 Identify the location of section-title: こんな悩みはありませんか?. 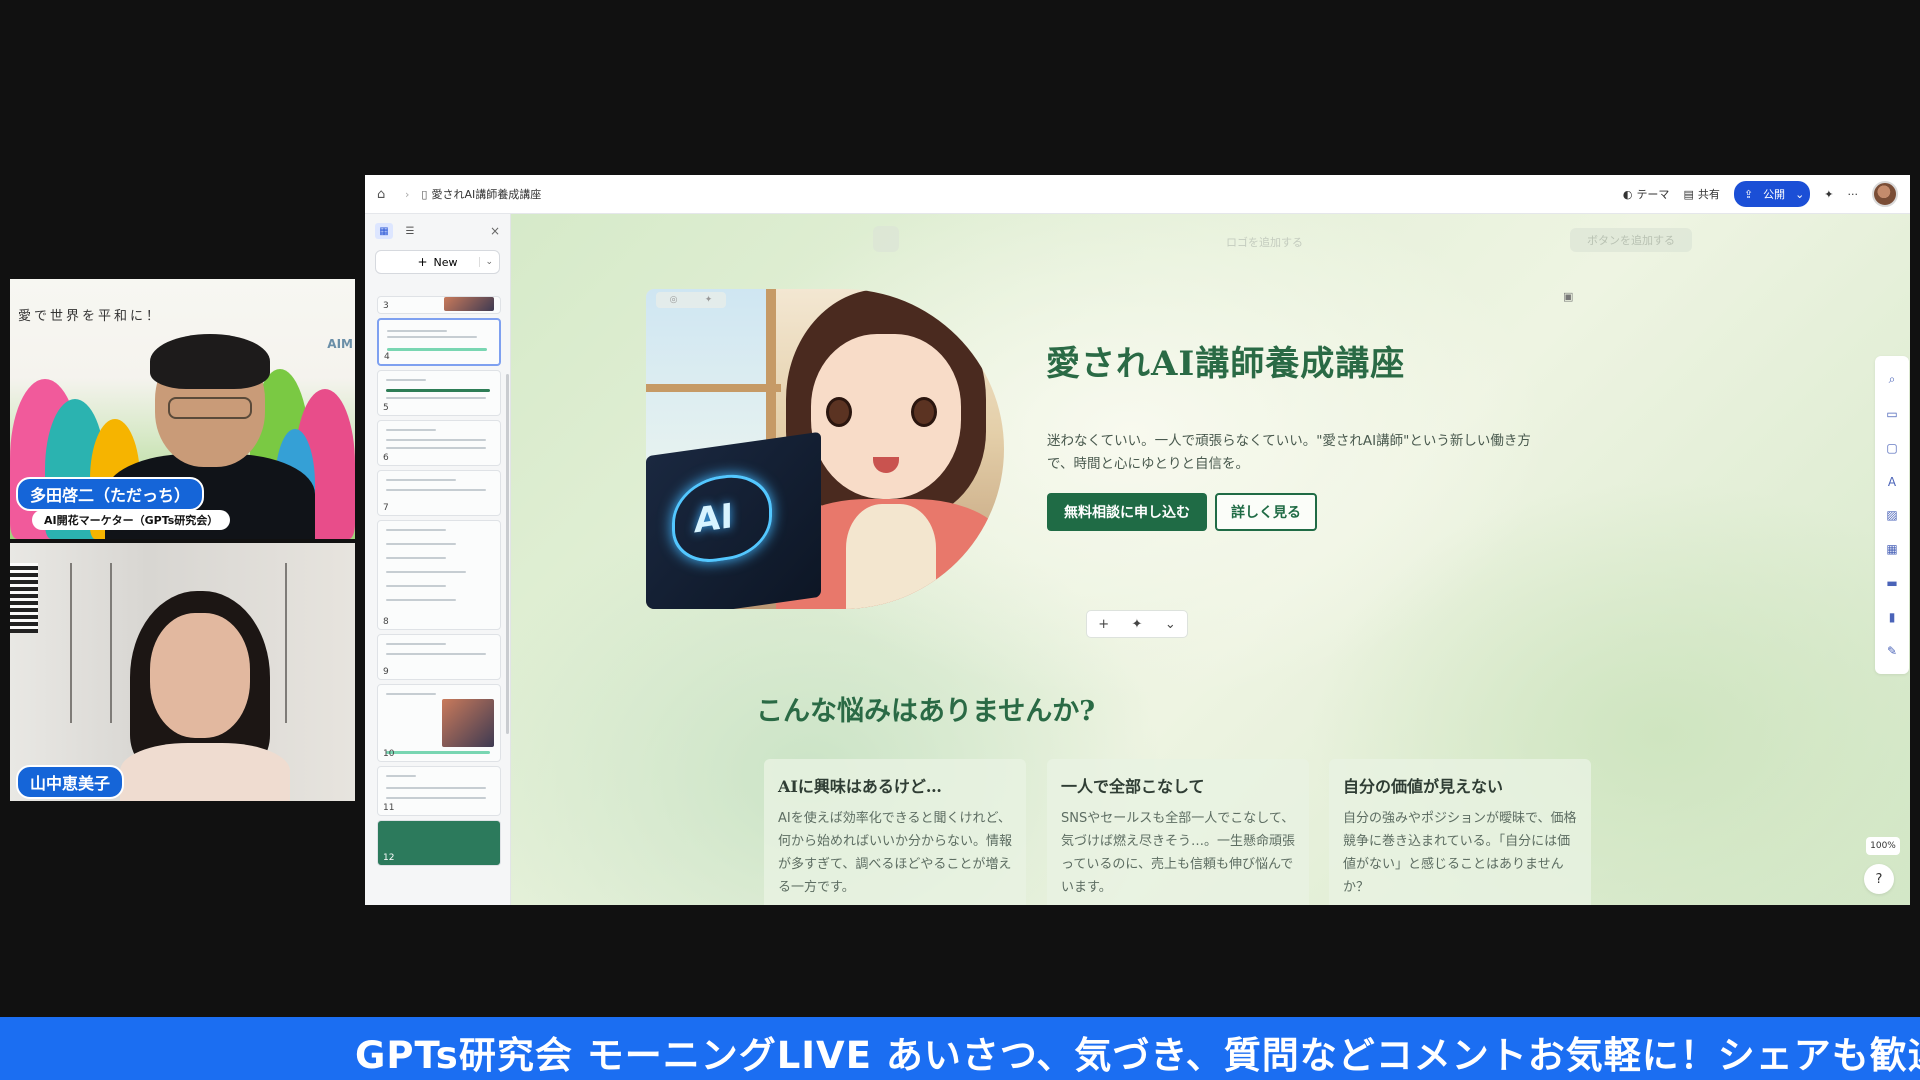
(926, 711).